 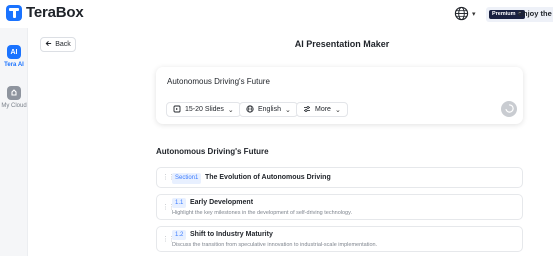 I want to click on cloud-icon, so click(x=14, y=93).